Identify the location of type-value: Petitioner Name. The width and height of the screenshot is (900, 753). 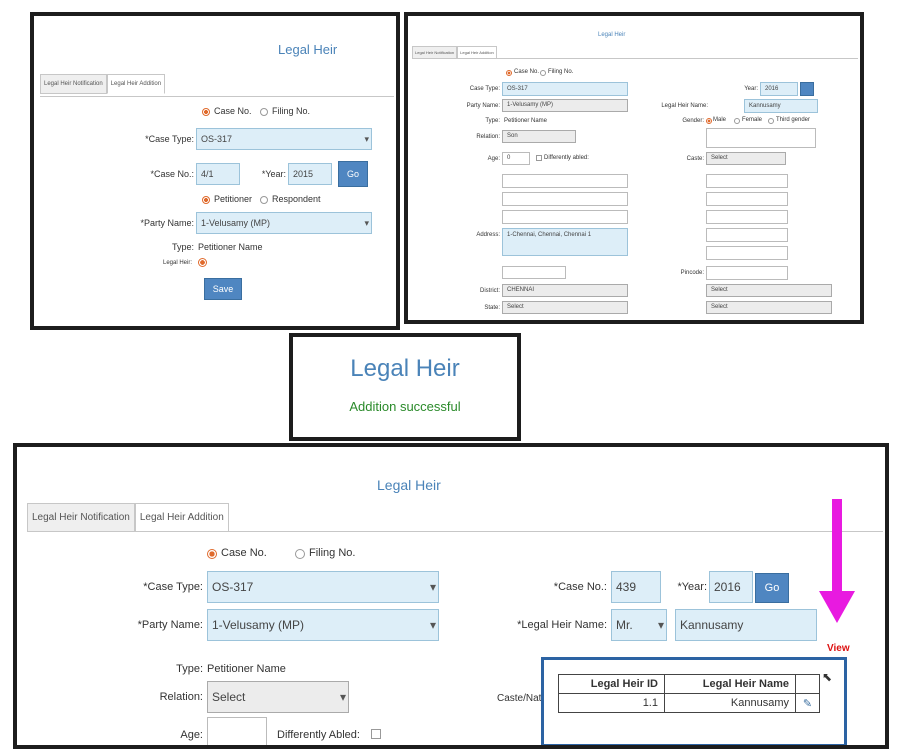
(246, 669).